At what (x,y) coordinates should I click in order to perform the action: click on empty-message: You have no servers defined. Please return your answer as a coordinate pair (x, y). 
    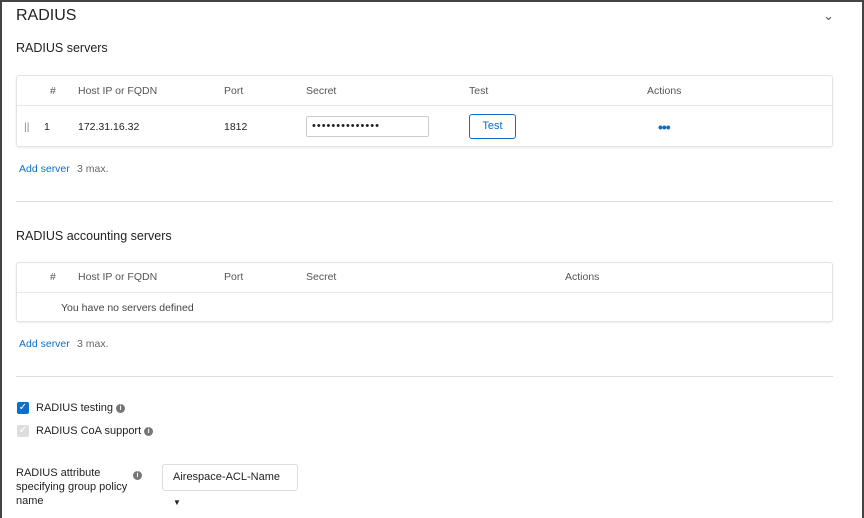
    Looking at the image, I should click on (127, 308).